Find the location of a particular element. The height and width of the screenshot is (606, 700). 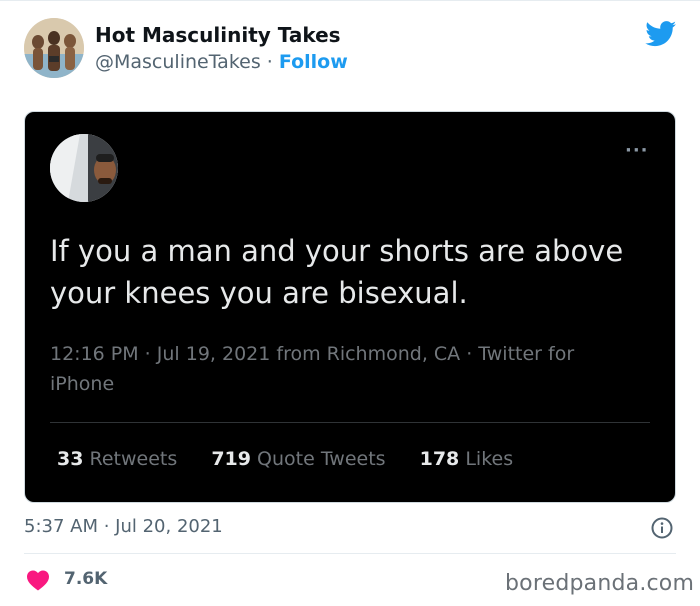

likes-stat: 178 Likes is located at coordinates (467, 459).